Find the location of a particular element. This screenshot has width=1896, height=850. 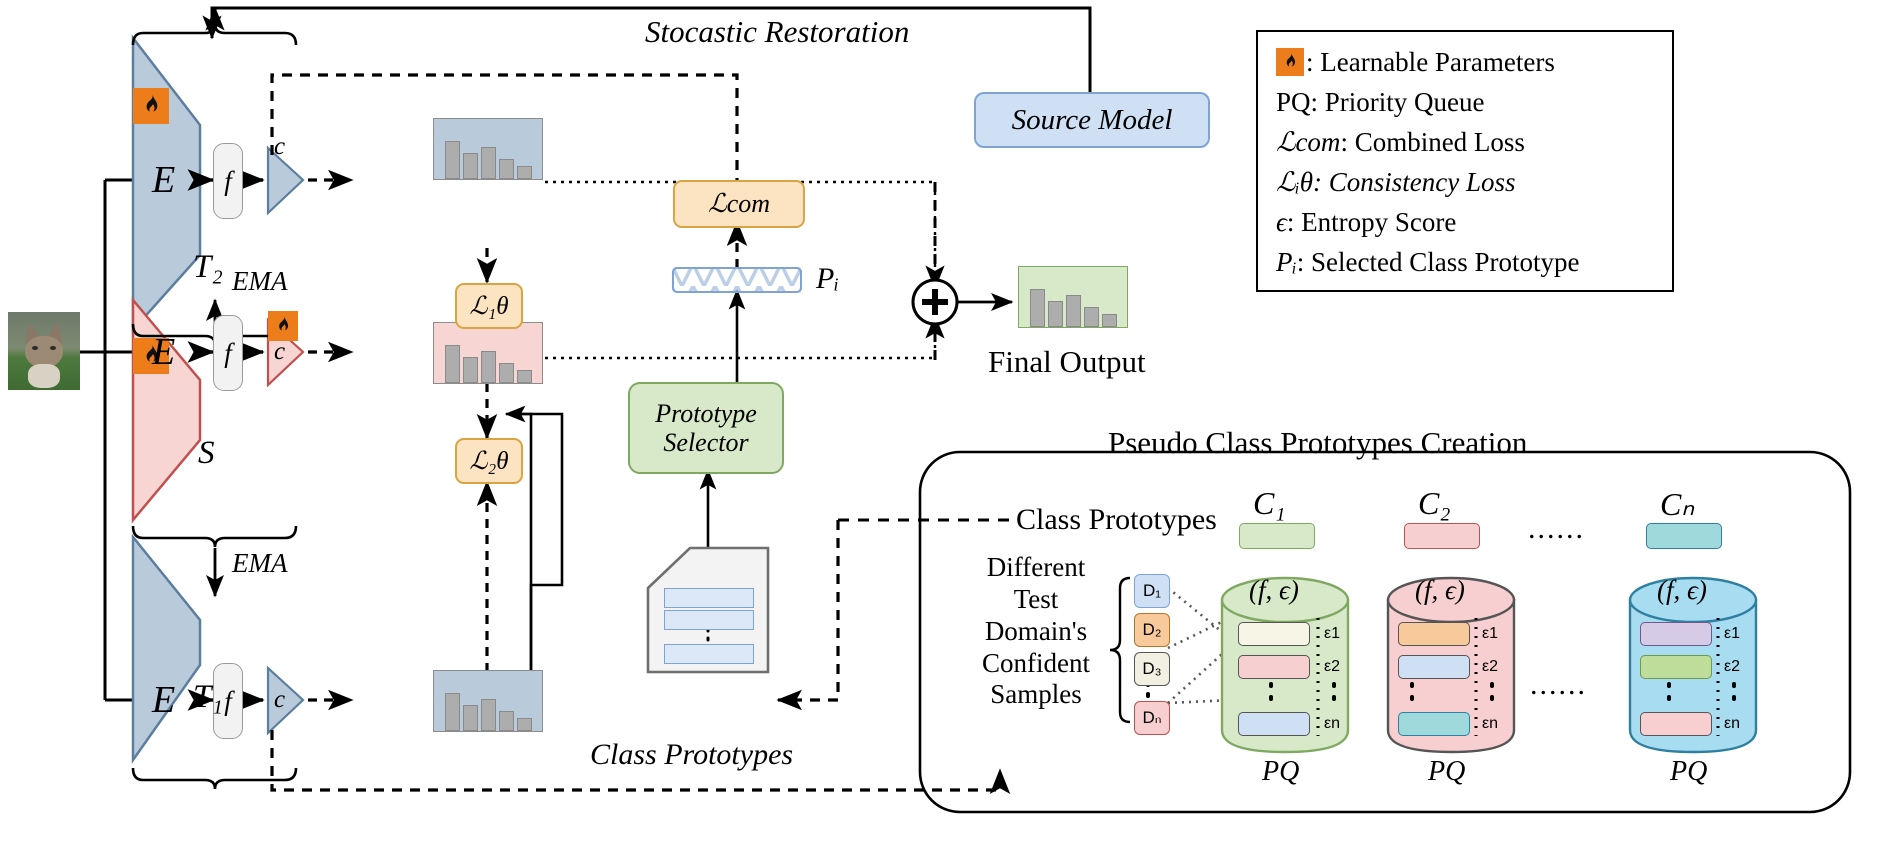

stochastic-restoration-label: Stocastic Restoration is located at coordinates (777, 31).